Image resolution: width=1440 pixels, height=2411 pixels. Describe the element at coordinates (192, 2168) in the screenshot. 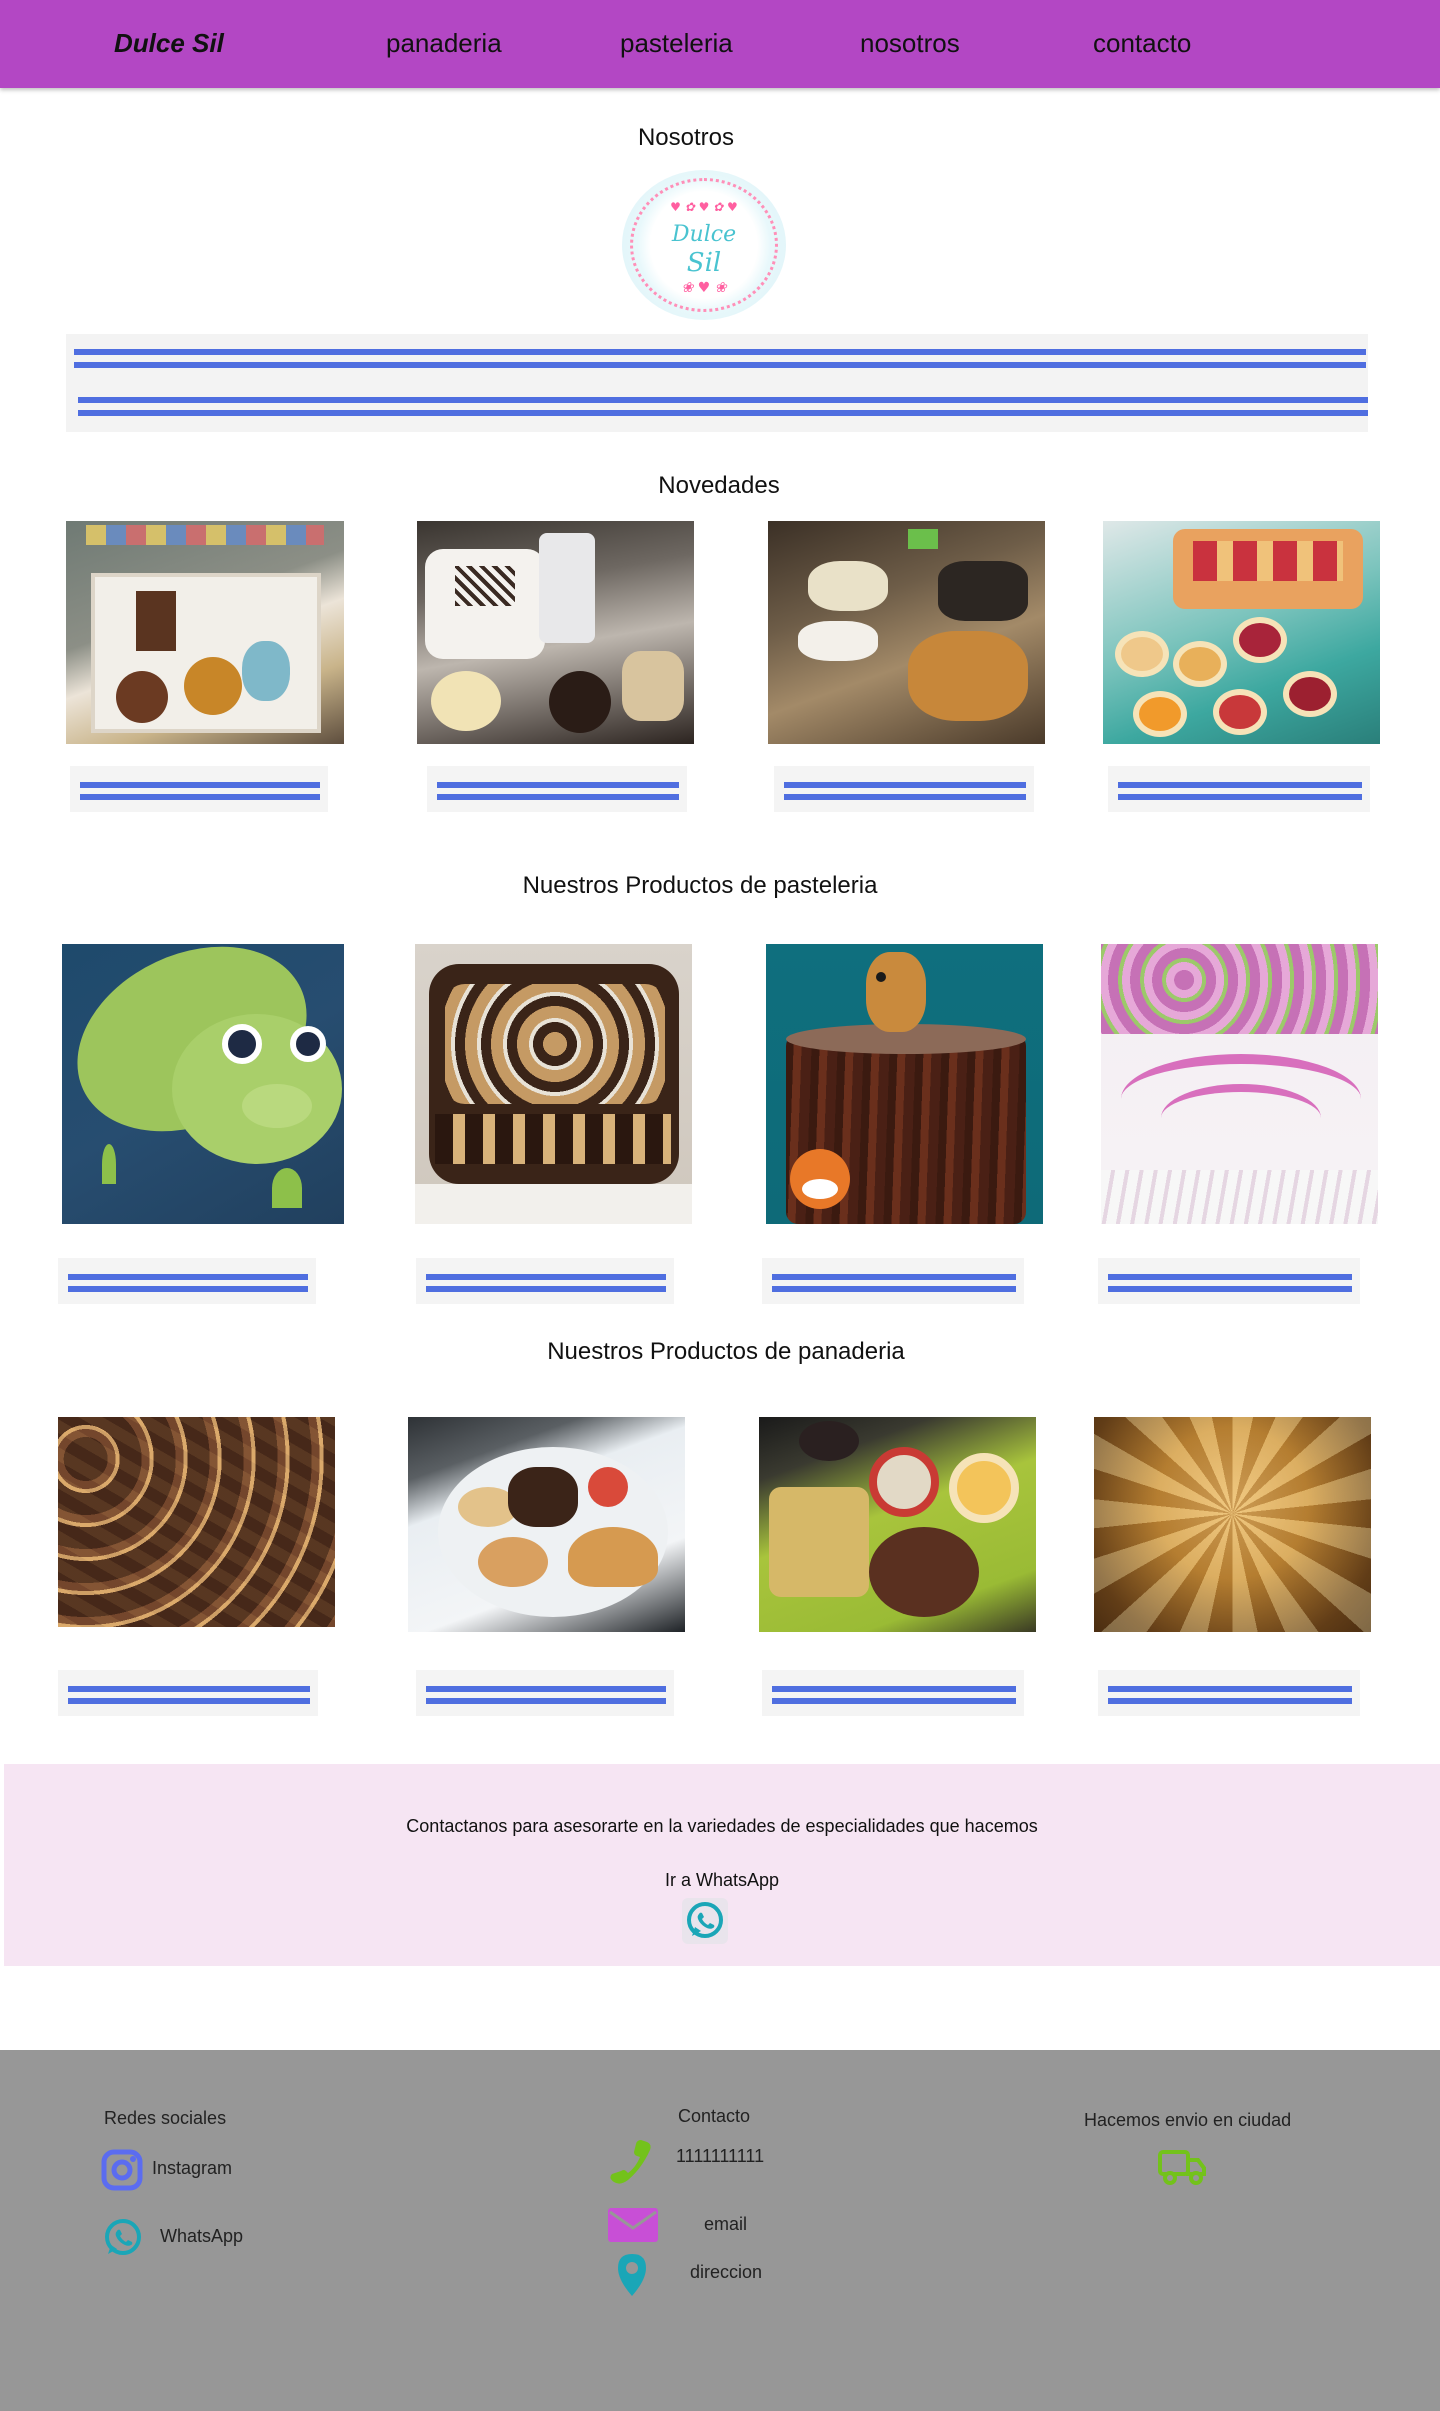

I see `instagram-link: Instagram` at that location.